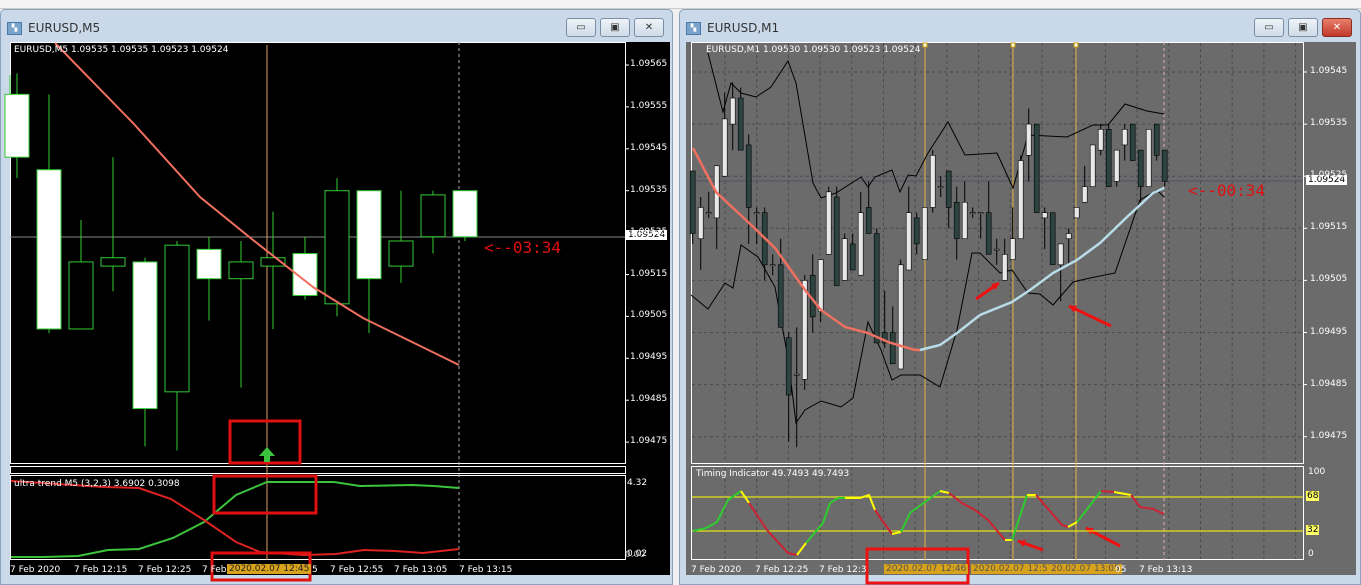 This screenshot has width=1361, height=585. What do you see at coordinates (1311, 554) in the screenshot?
I see `timing-axis-0: 0` at bounding box center [1311, 554].